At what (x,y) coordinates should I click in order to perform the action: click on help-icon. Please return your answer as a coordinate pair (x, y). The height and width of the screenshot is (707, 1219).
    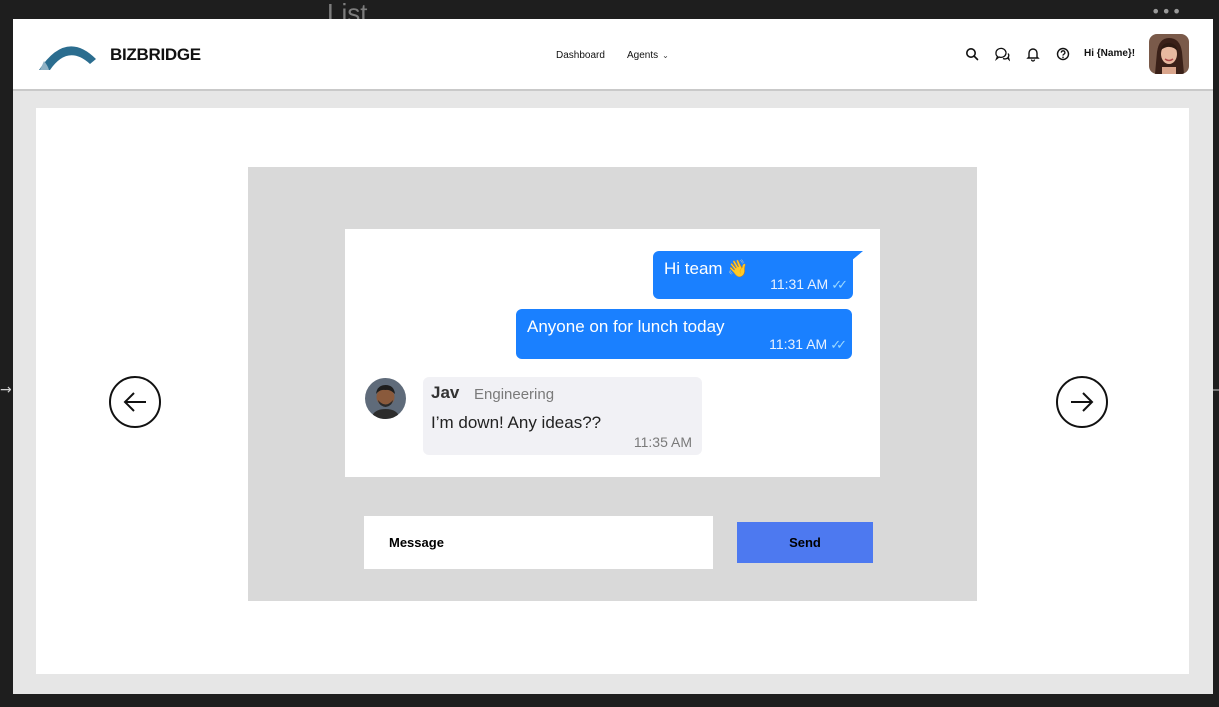
    Looking at the image, I should click on (1063, 54).